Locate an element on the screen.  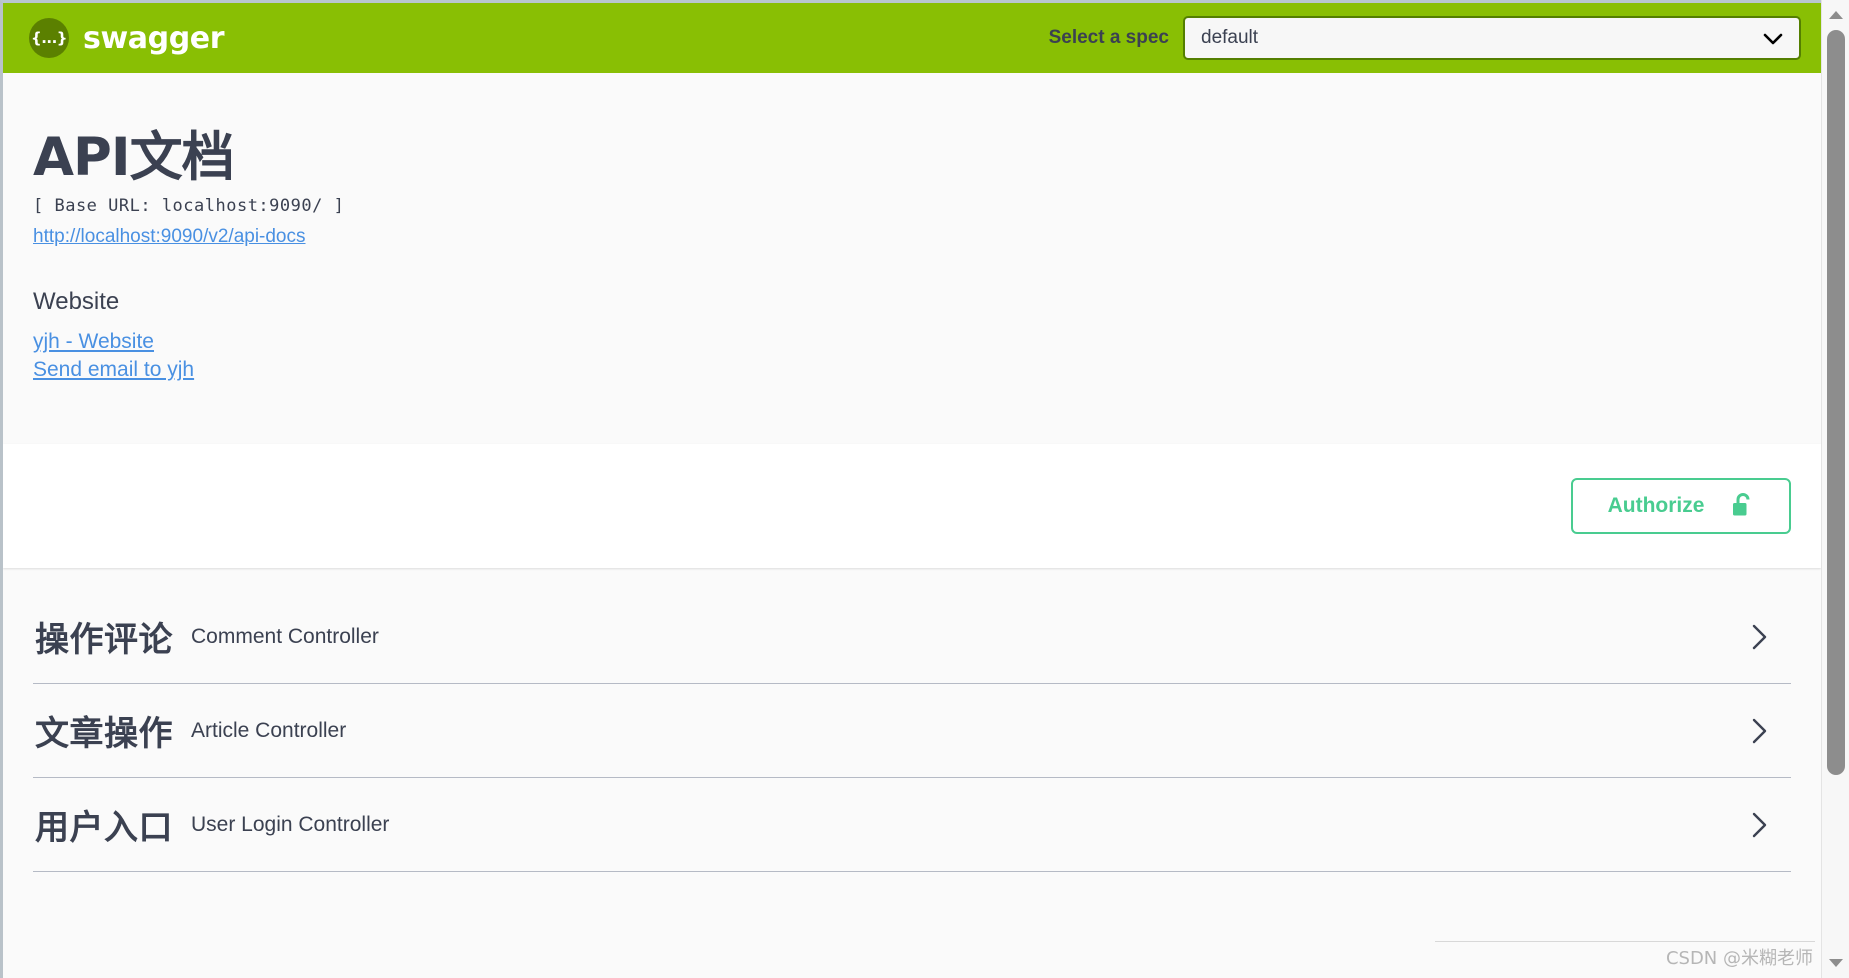
spec-select: default is located at coordinates (1492, 38).